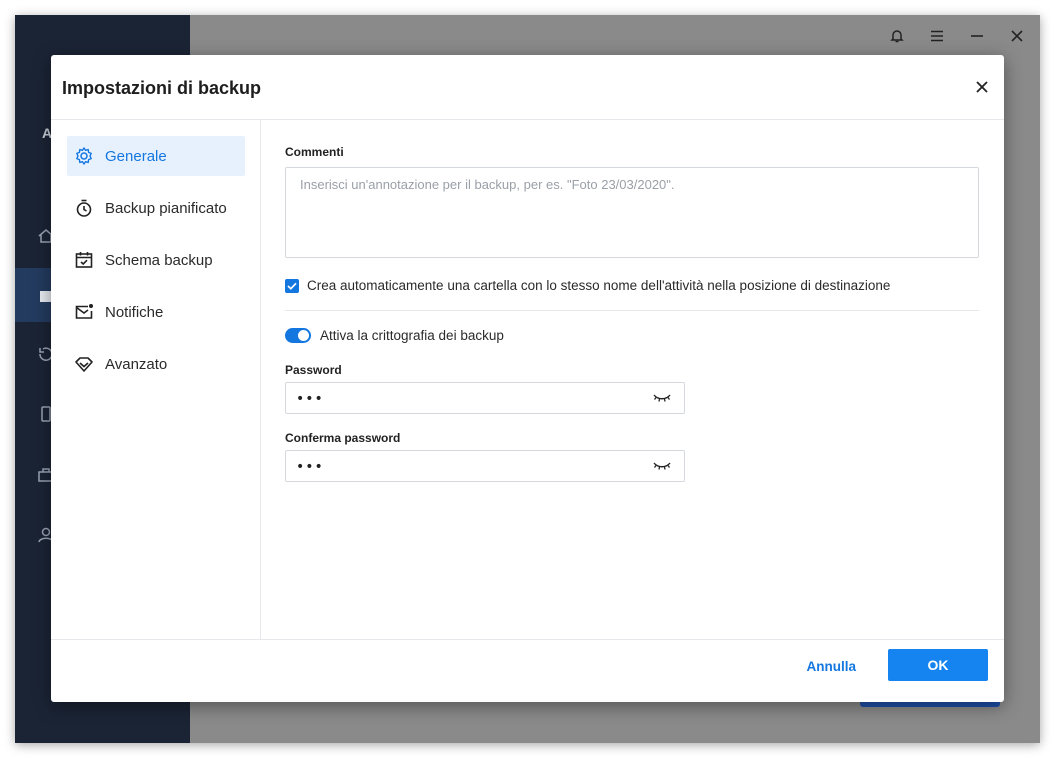 Image resolution: width=1055 pixels, height=758 pixels. What do you see at coordinates (84, 260) in the screenshot?
I see `calendar-check-icon` at bounding box center [84, 260].